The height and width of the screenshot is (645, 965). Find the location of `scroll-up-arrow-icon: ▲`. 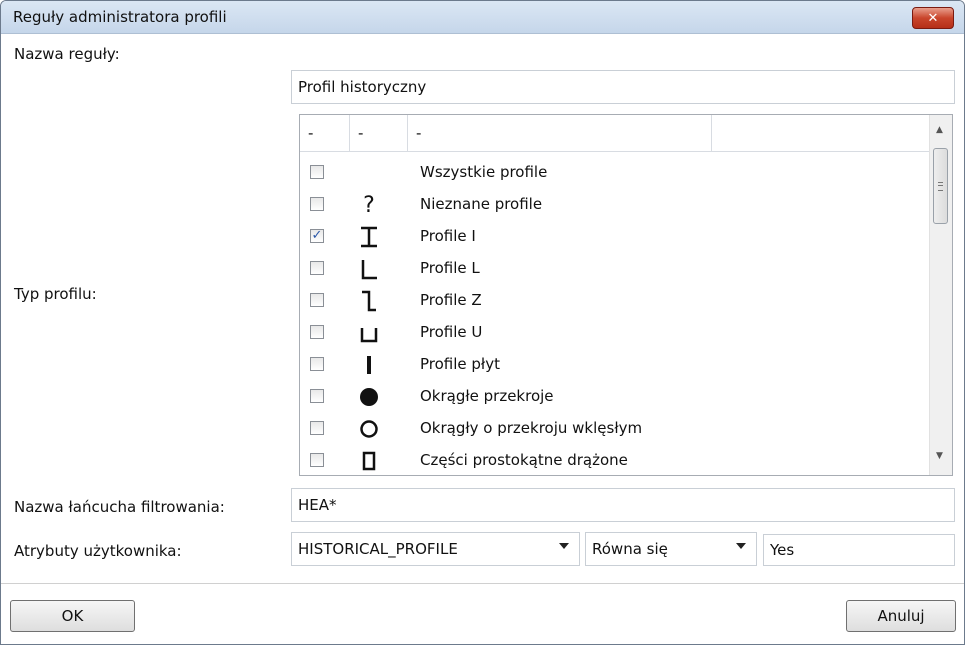

scroll-up-arrow-icon: ▲ is located at coordinates (939, 130).